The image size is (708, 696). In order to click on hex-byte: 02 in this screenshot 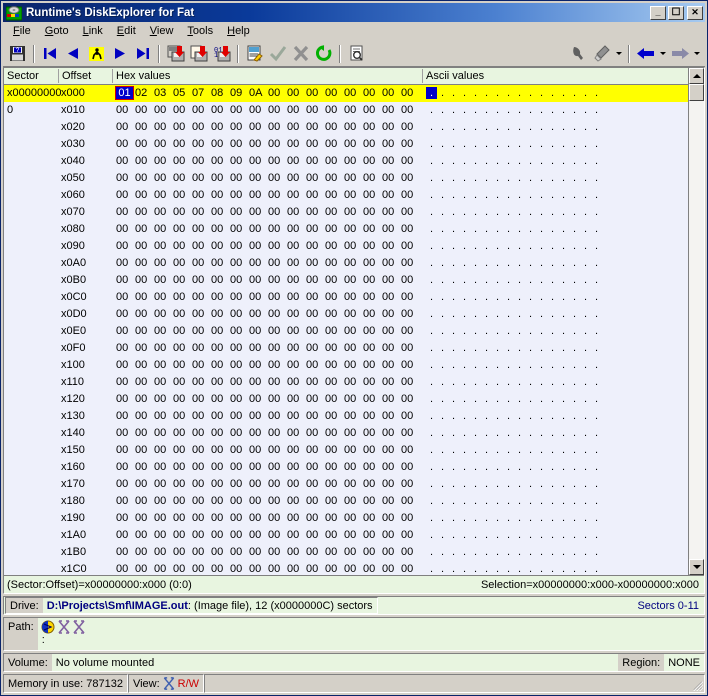, I will do `click(144, 93)`.